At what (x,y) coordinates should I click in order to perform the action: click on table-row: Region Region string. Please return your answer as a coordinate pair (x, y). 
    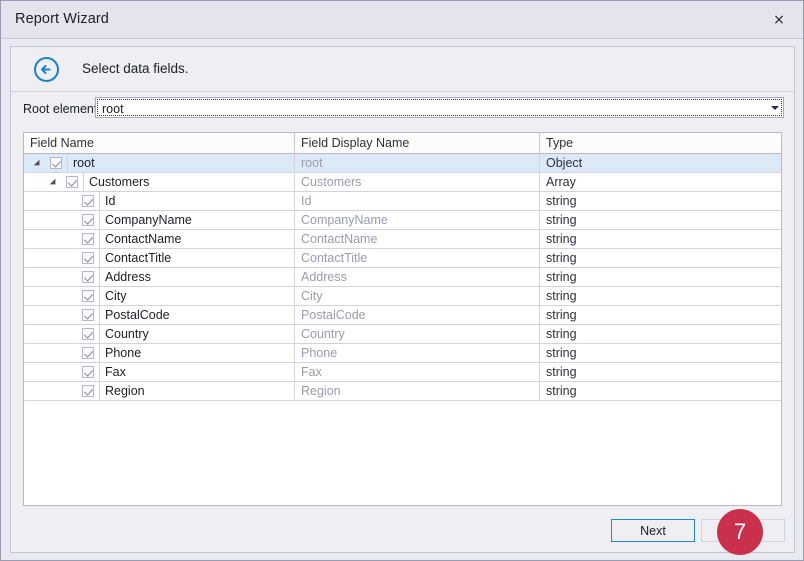
    Looking at the image, I should click on (402, 391).